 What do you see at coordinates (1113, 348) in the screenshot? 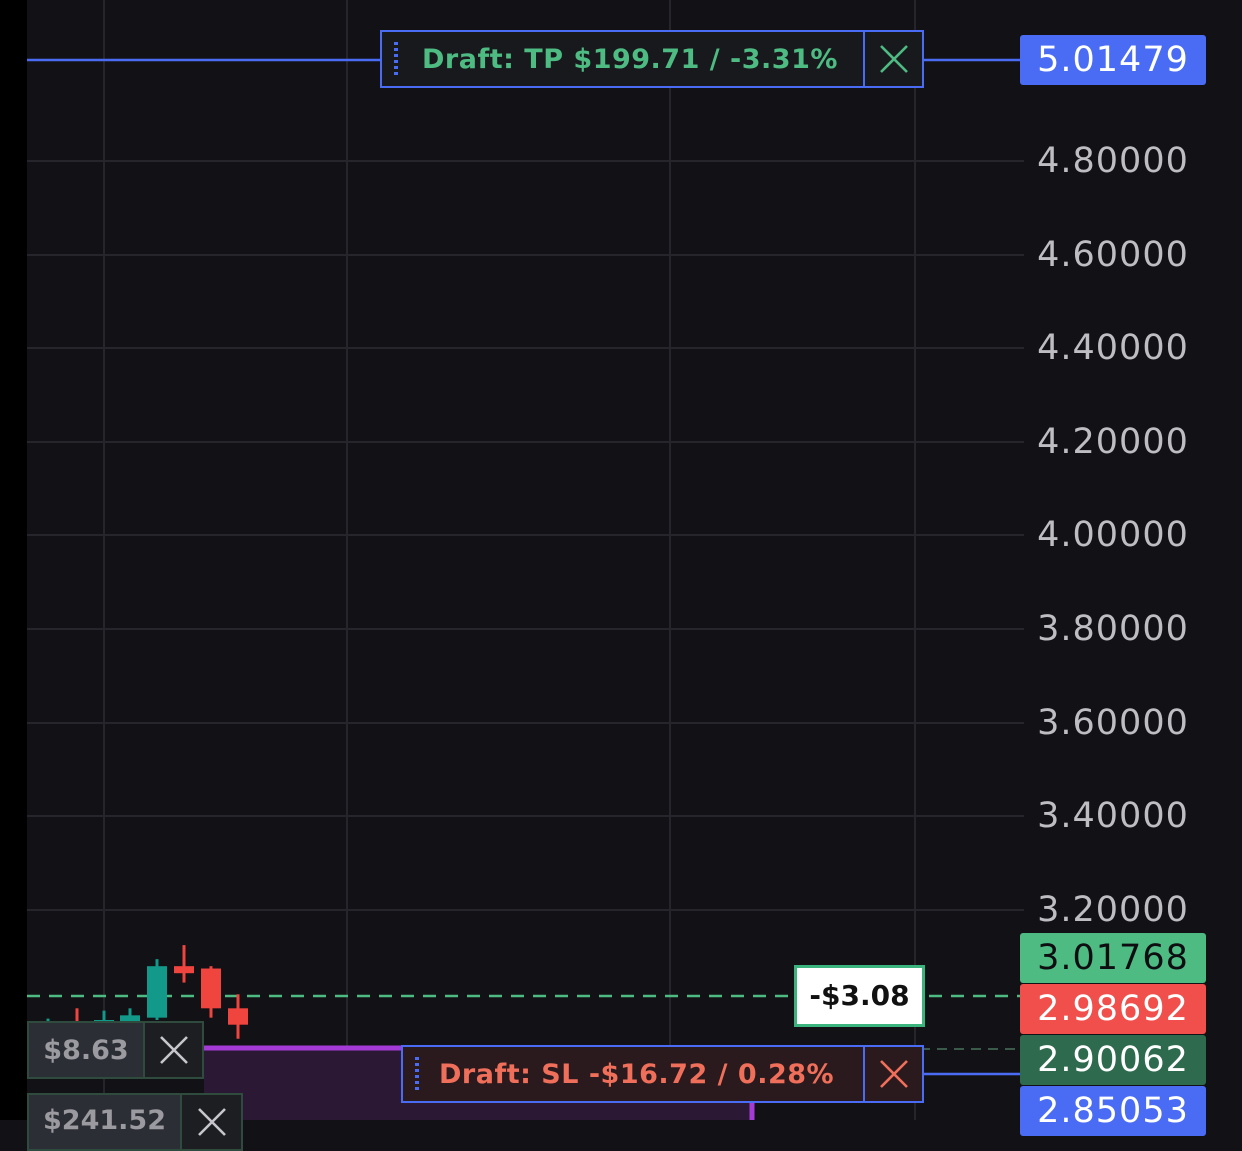
I see `y-tick-label-2: 4.40000` at bounding box center [1113, 348].